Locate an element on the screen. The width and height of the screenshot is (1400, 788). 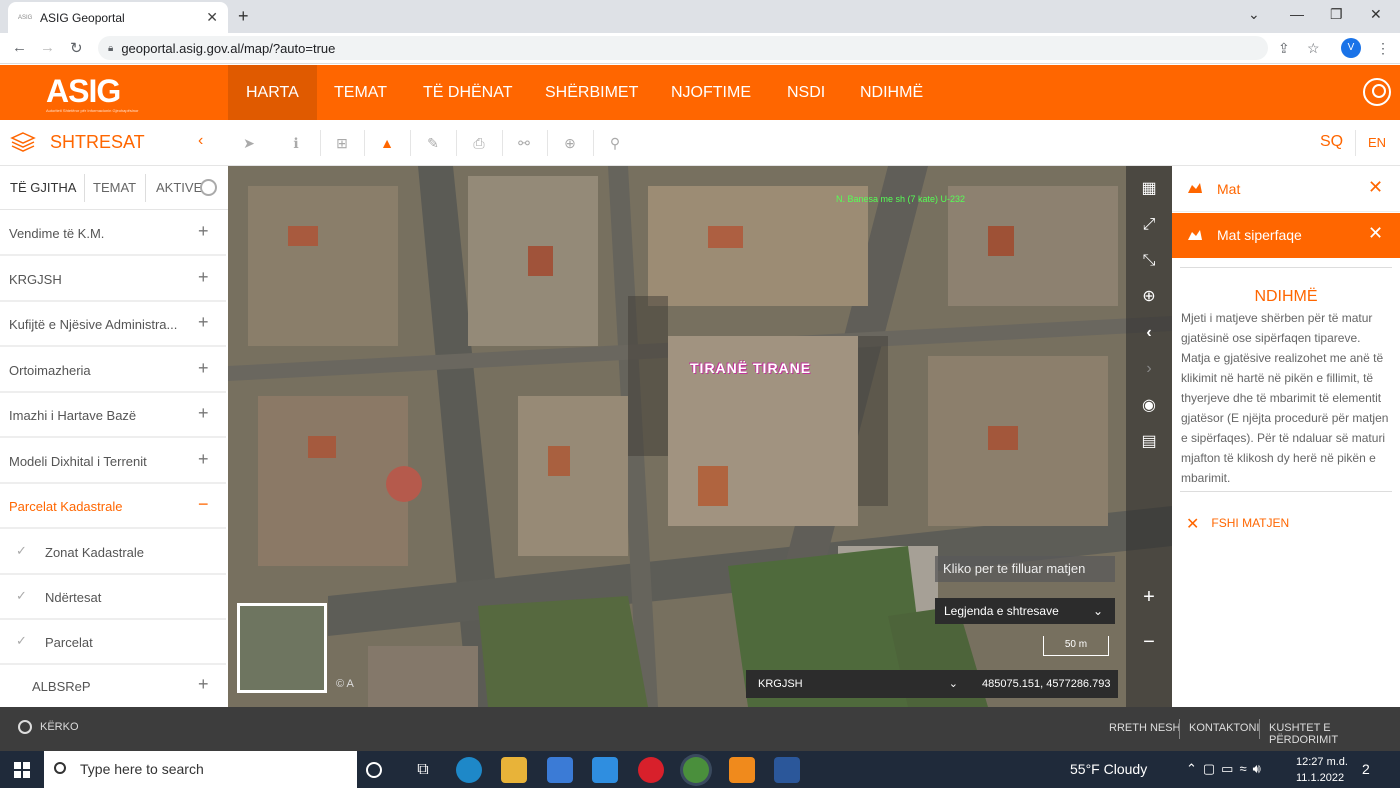
taskbar-clock: 12:27 m.d. 11.1.2022 is located at coordinates (1322, 770).